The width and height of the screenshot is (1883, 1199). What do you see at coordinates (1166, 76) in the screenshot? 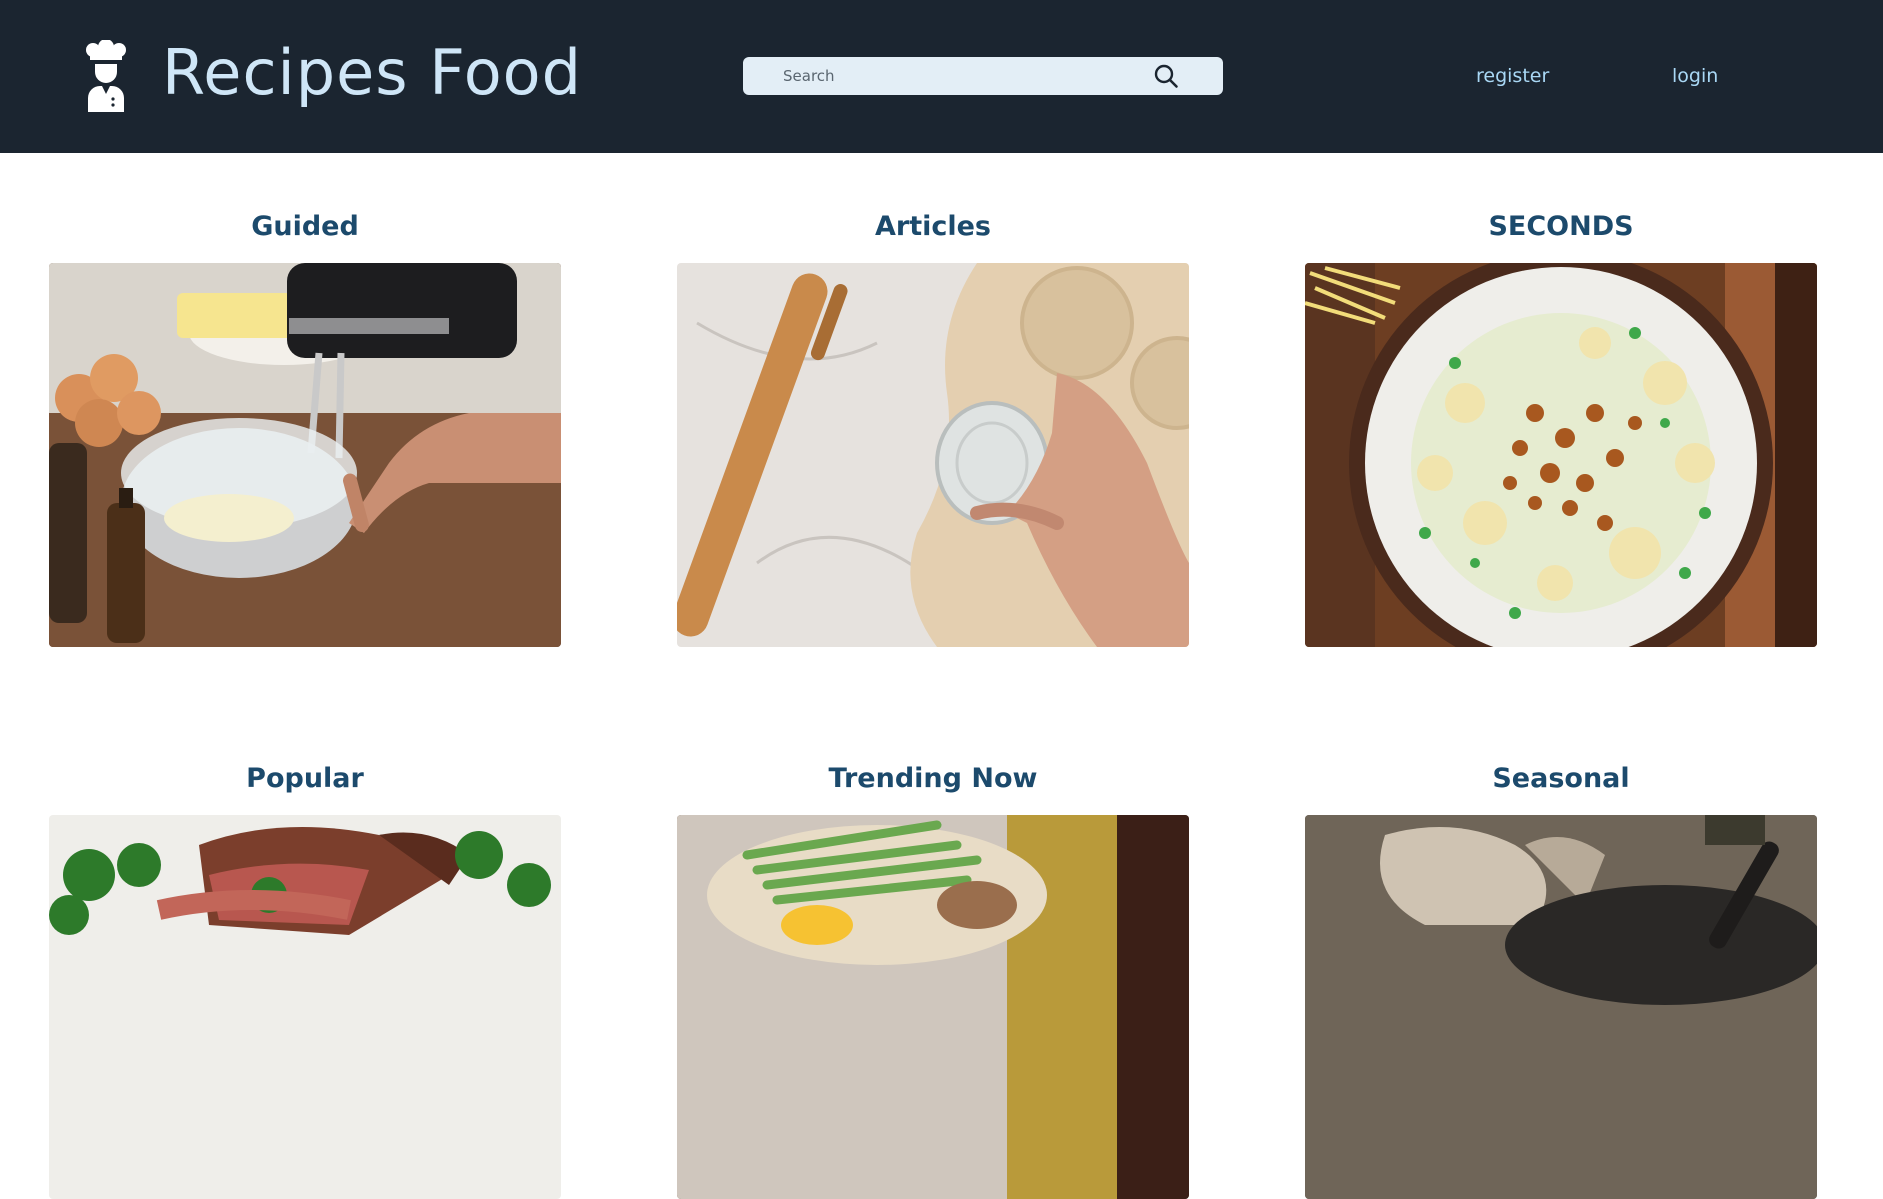
I see `search-icon` at bounding box center [1166, 76].